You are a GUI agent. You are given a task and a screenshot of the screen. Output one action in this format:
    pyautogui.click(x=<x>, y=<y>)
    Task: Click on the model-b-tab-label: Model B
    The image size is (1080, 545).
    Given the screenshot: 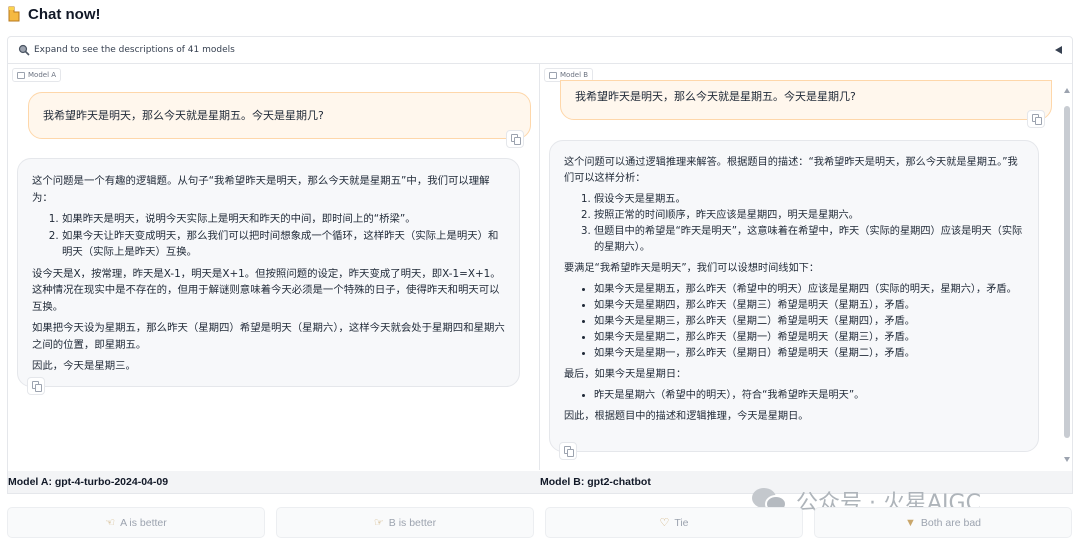 What is the action you would take?
    pyautogui.click(x=574, y=75)
    